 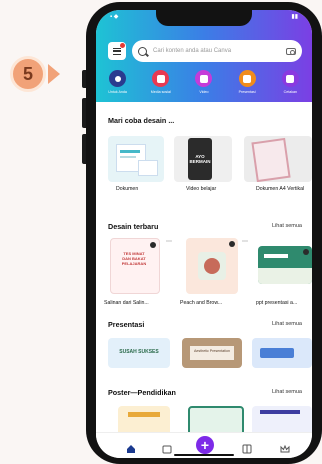 I want to click on presentations-title: Presentasi, so click(x=126, y=324).